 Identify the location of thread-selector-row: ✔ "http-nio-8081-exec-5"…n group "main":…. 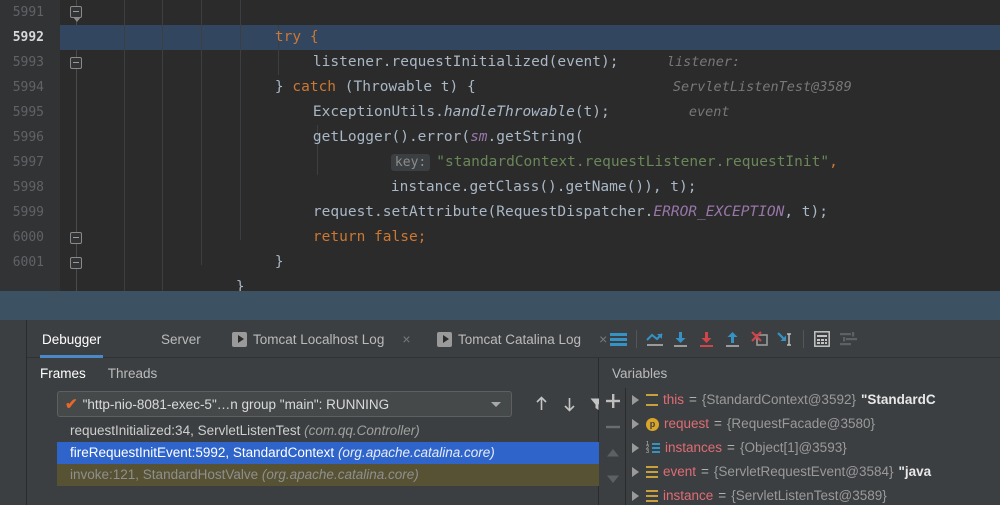
(315, 404).